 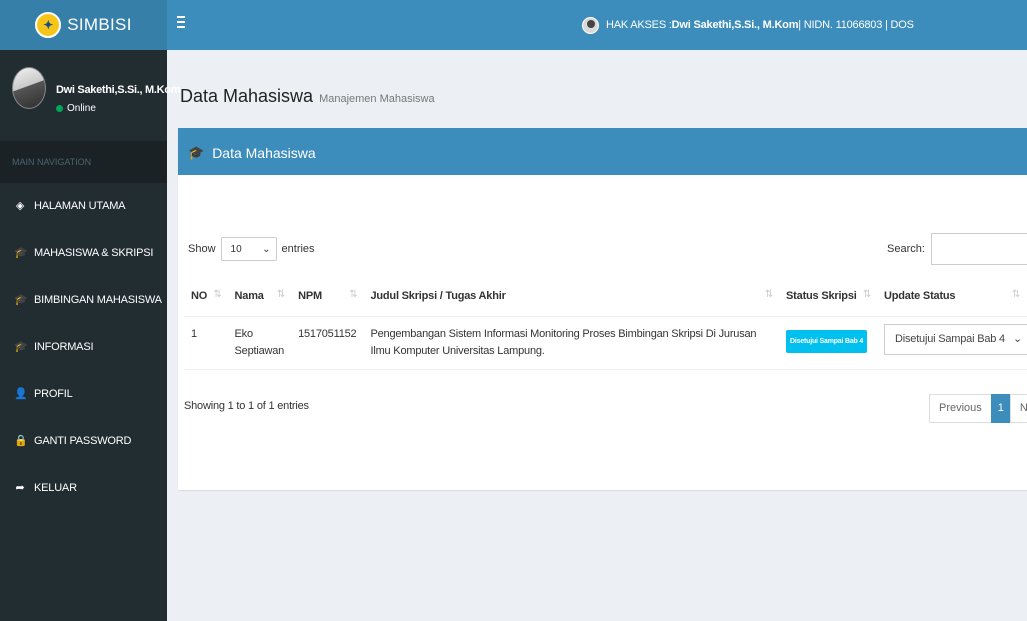 I want to click on access-name: Dwi Sakethi,S.Si., M.Kom, so click(x=735, y=25).